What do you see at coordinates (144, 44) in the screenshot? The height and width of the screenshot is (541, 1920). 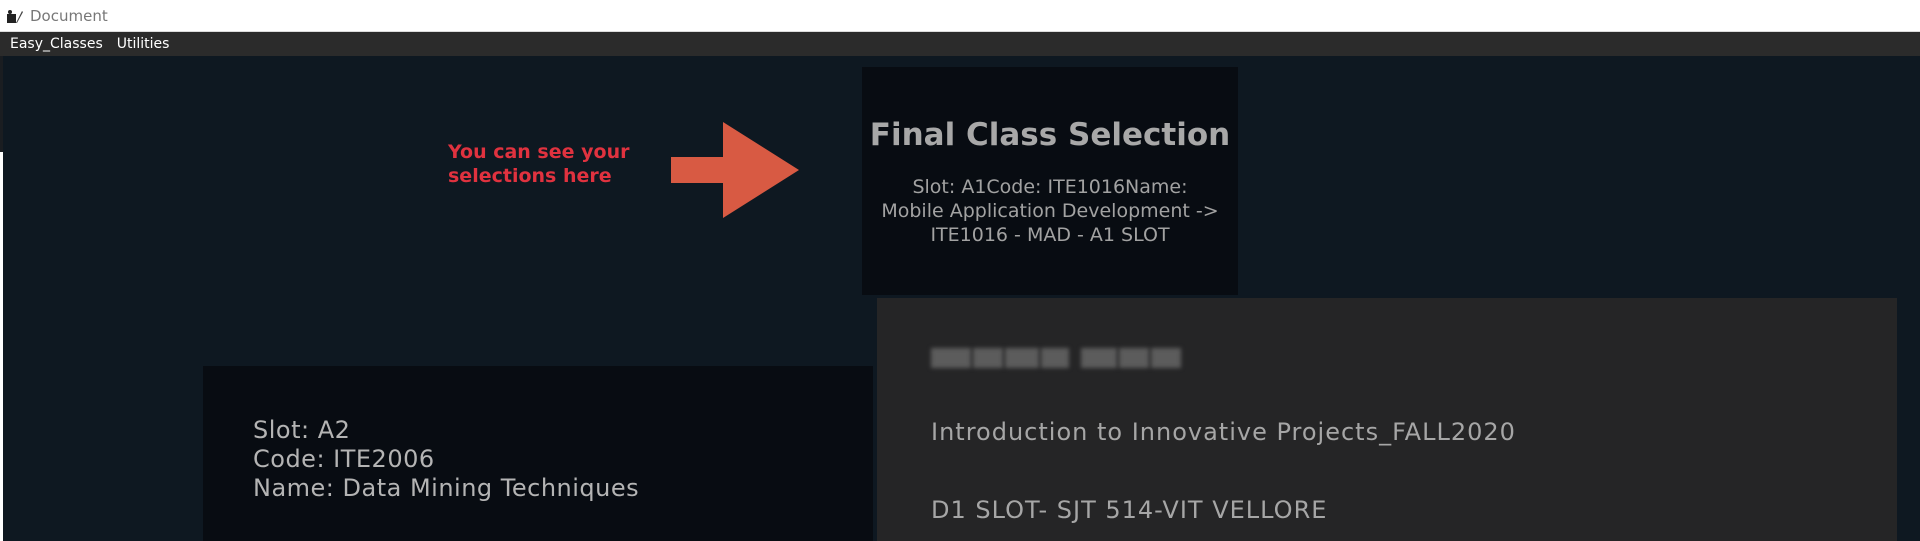 I see `menu-utilities: Utilities` at bounding box center [144, 44].